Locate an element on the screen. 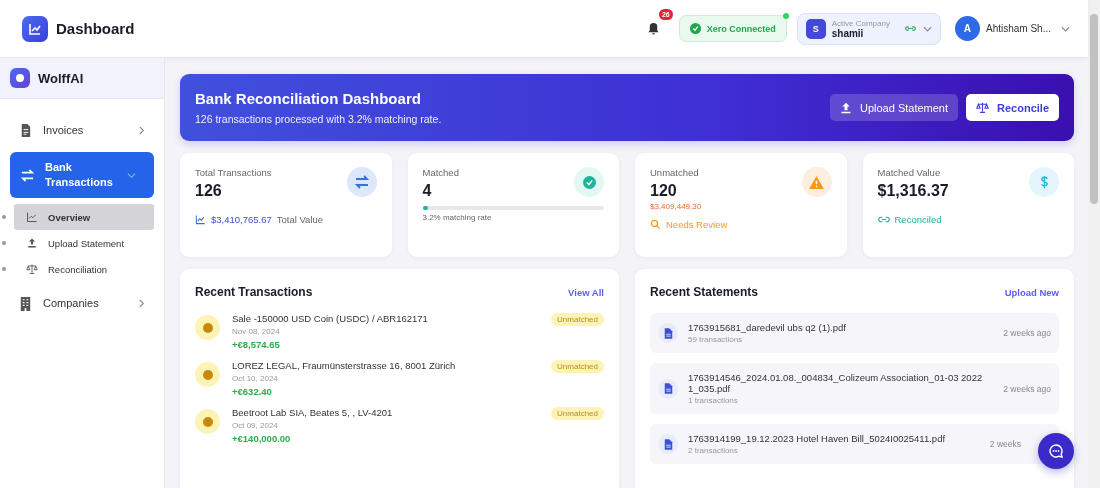 Image resolution: width=1100 pixels, height=488 pixels. sub-nav-item: Upload Statement is located at coordinates (84, 243).